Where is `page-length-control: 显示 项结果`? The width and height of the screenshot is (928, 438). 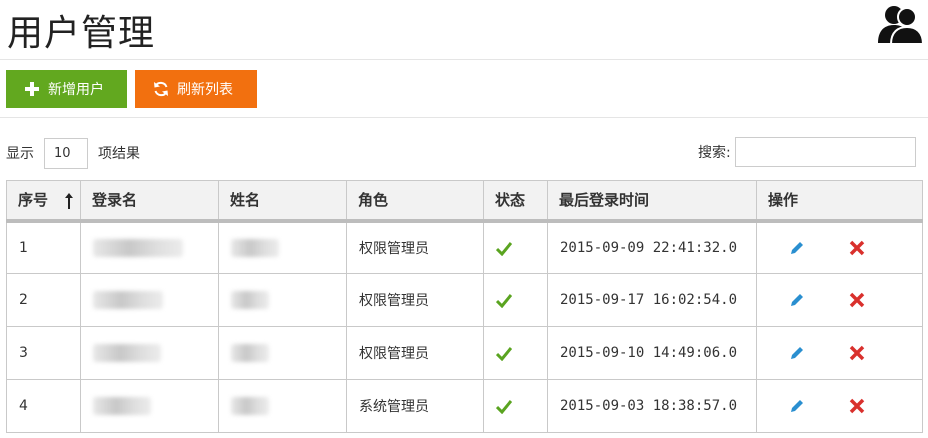 page-length-control: 显示 项结果 is located at coordinates (73, 153).